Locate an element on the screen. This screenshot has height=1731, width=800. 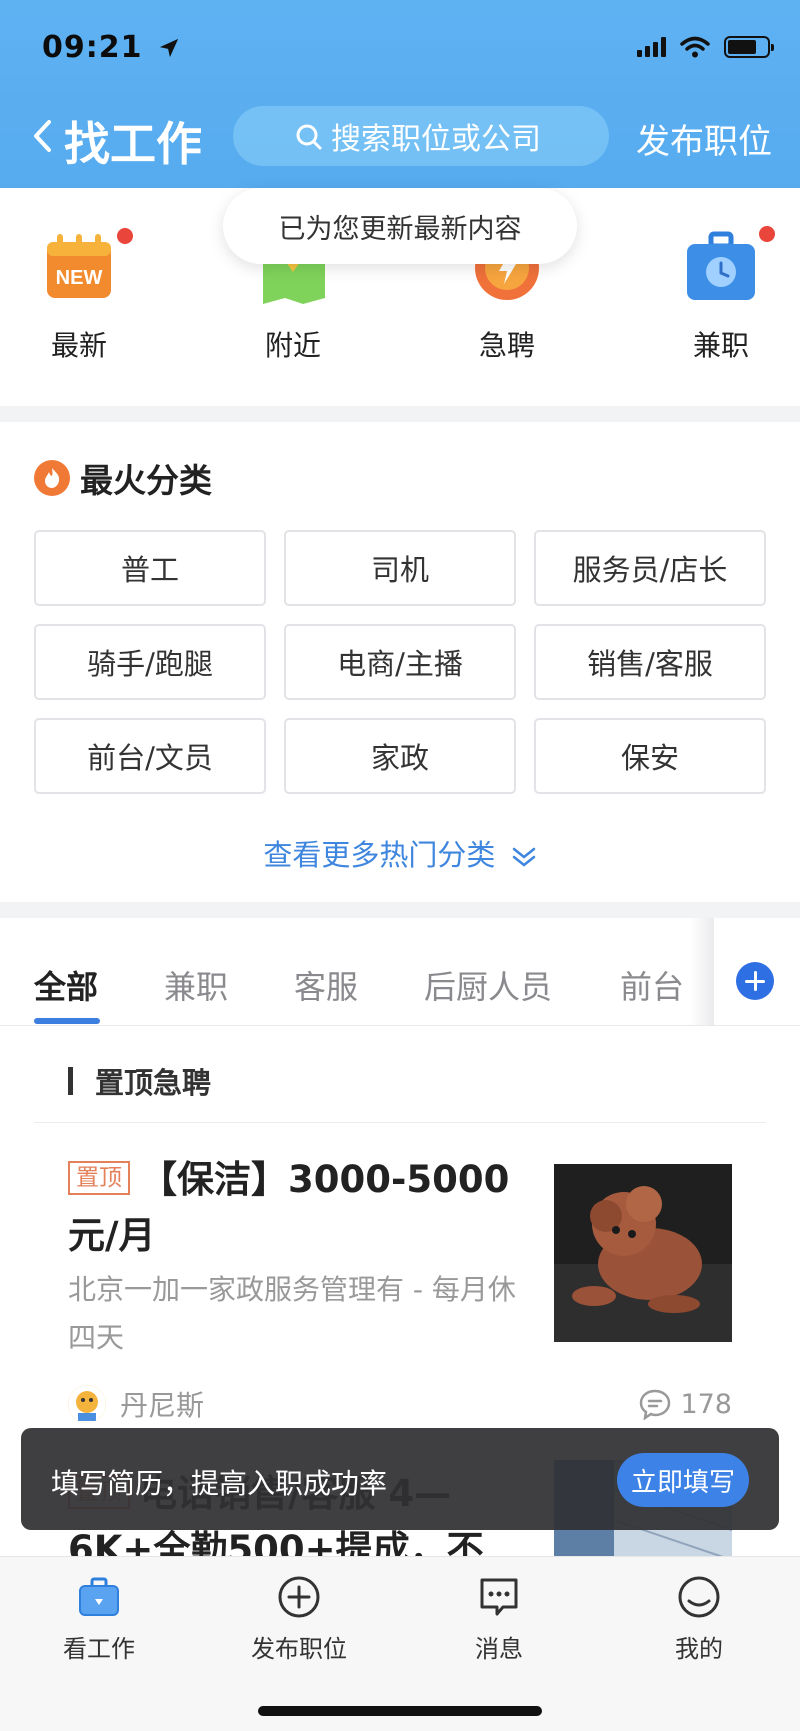
category-button: 销售/客服 is located at coordinates (650, 662).